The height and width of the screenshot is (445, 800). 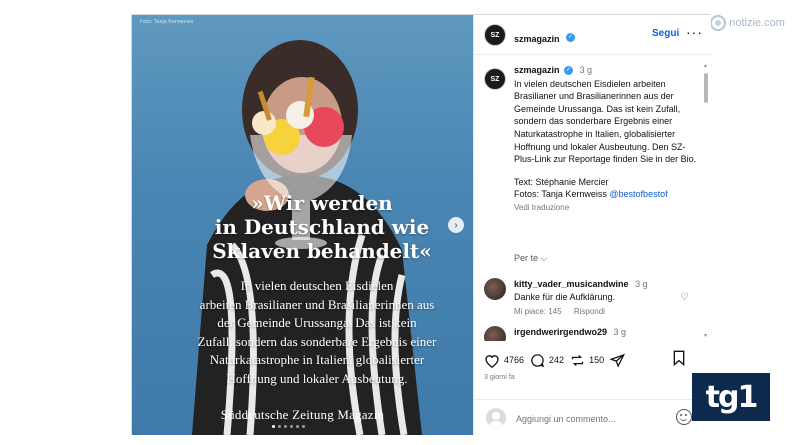 I want to click on scrollbar-thumb, so click(x=706, y=88).